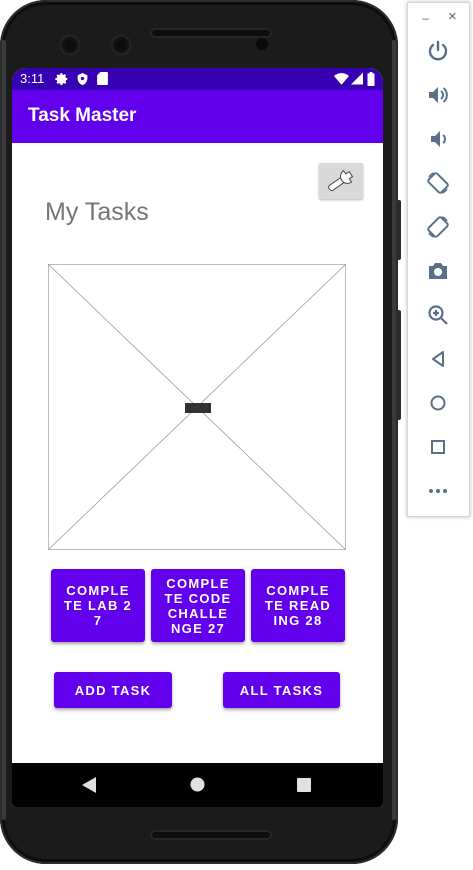  I want to click on nav-back-icon, so click(89, 785).